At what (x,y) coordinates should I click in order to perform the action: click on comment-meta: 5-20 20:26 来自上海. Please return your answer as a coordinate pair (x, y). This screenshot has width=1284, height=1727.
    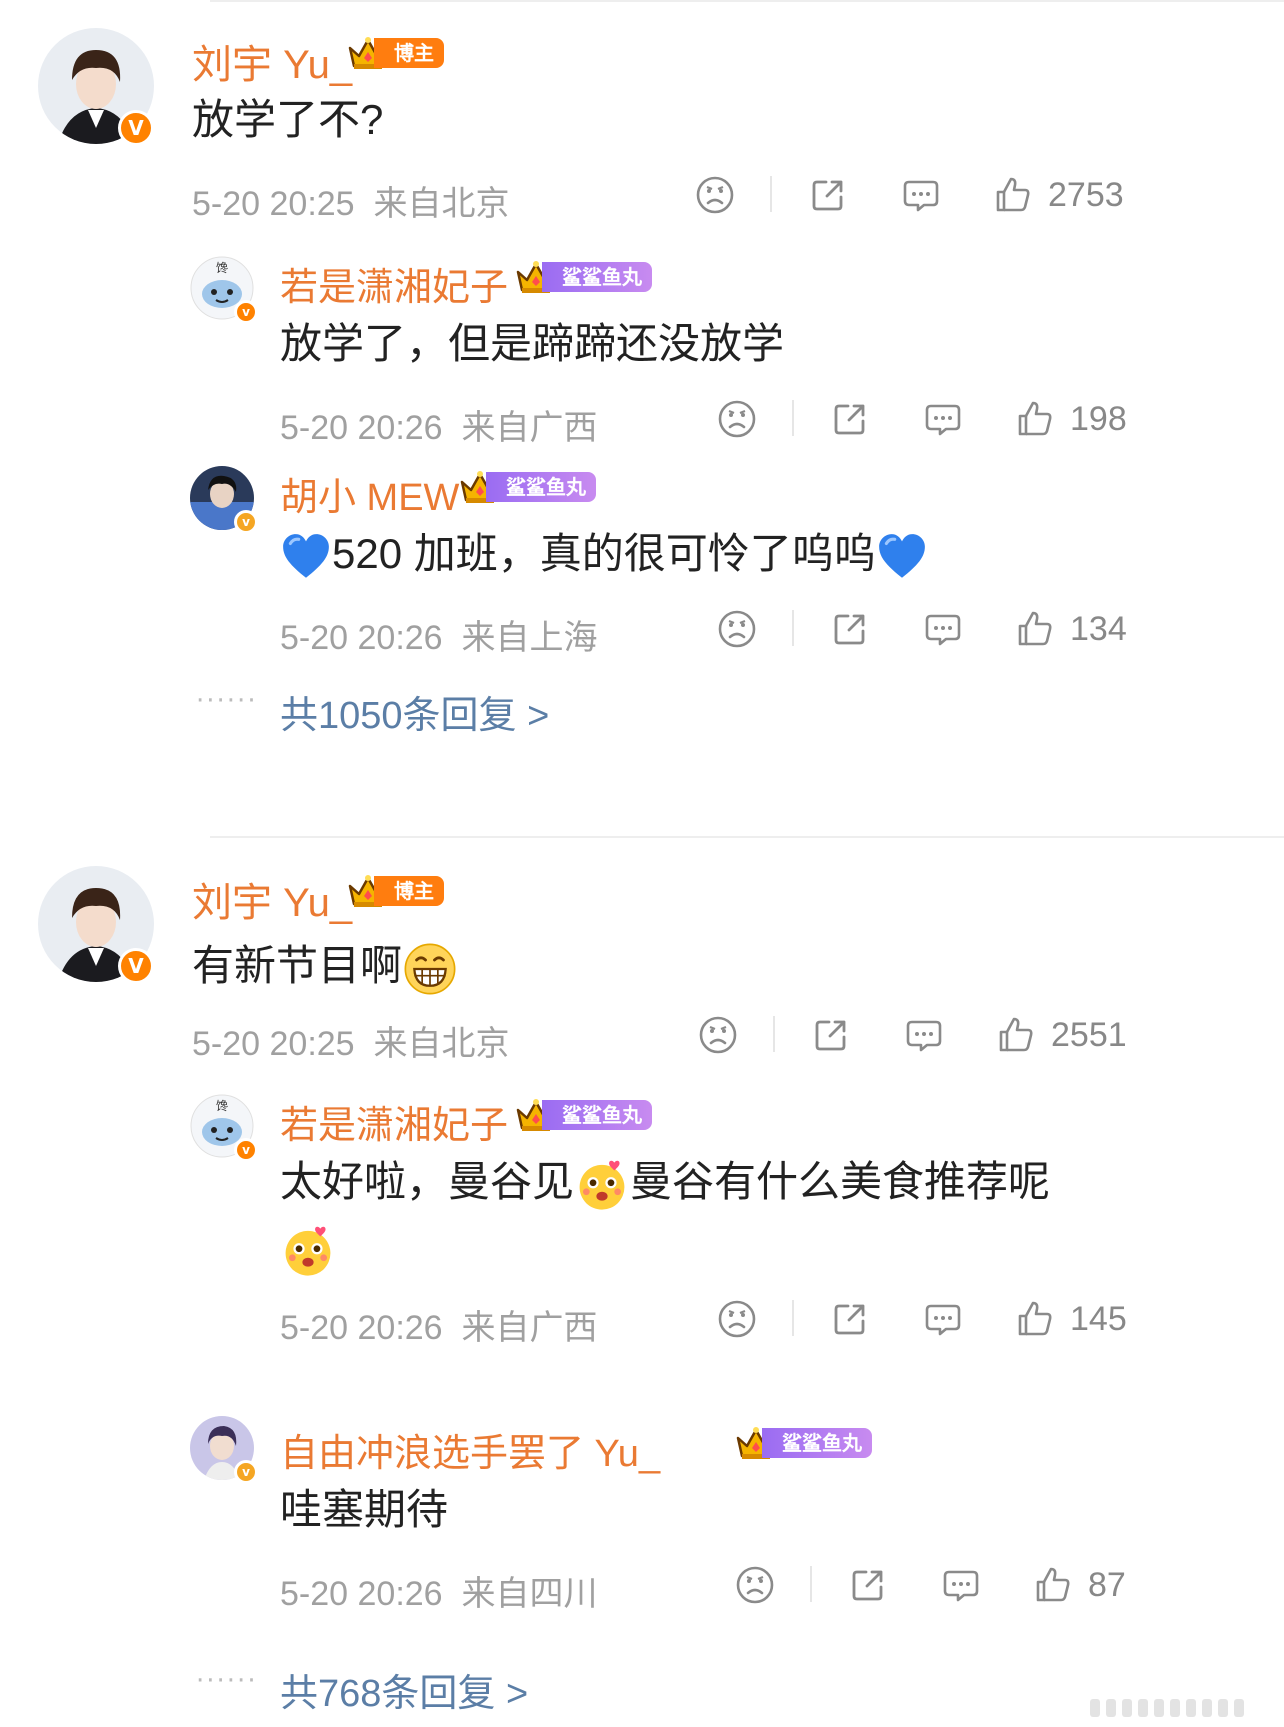
    Looking at the image, I should click on (439, 634).